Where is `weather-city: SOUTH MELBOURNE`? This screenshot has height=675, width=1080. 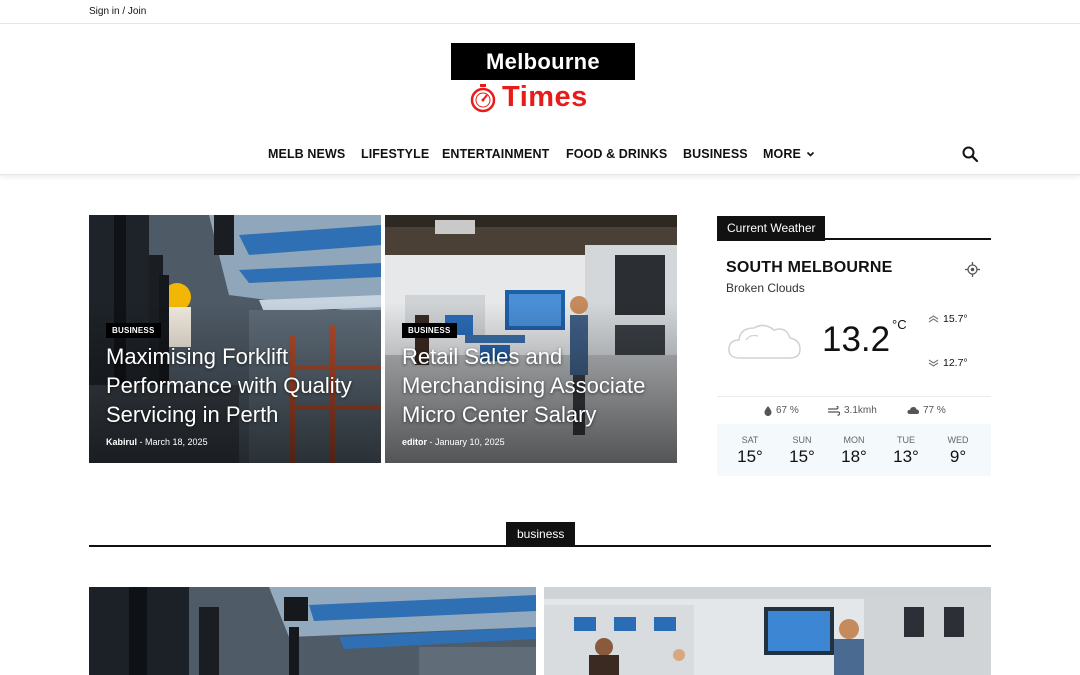 weather-city: SOUTH MELBOURNE is located at coordinates (809, 267).